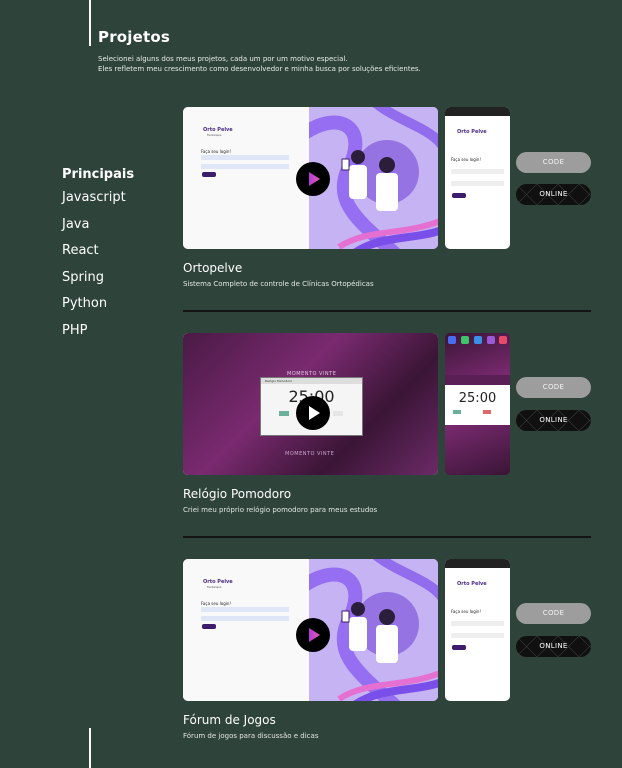 This screenshot has height=768, width=622. What do you see at coordinates (90, 748) in the screenshot?
I see `decorative-line-bottom` at bounding box center [90, 748].